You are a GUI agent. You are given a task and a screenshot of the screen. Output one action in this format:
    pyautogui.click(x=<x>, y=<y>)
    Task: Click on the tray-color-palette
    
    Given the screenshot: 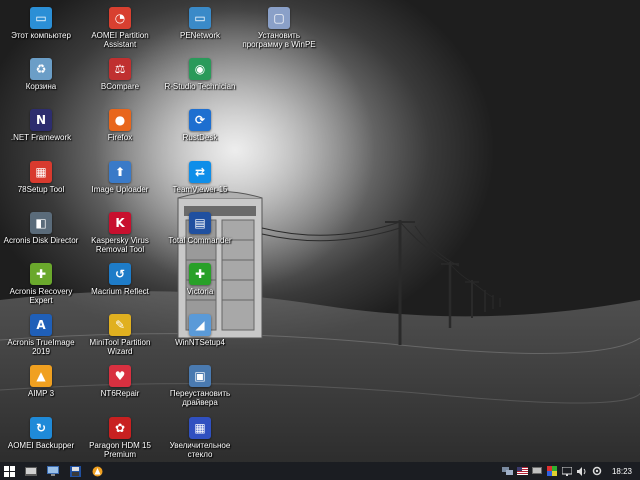 What is the action you would take?
    pyautogui.click(x=552, y=471)
    